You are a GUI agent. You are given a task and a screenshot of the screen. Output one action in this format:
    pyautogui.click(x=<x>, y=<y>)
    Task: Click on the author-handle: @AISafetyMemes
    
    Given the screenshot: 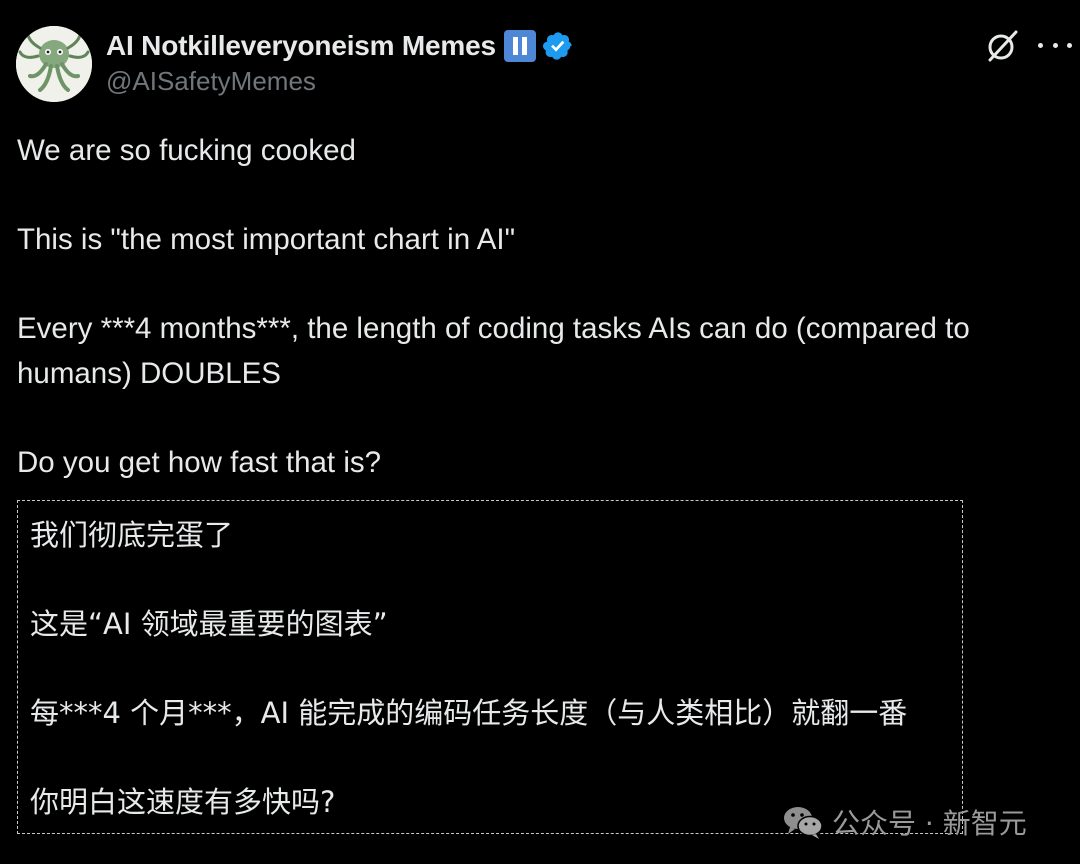 What is the action you would take?
    pyautogui.click(x=211, y=81)
    